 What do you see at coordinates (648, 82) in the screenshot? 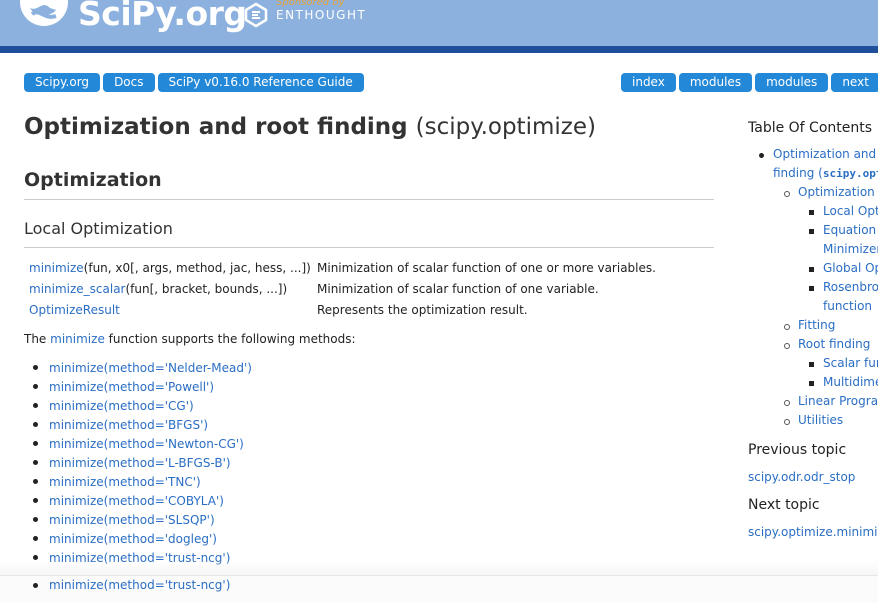
I see `nav-index-button: index` at bounding box center [648, 82].